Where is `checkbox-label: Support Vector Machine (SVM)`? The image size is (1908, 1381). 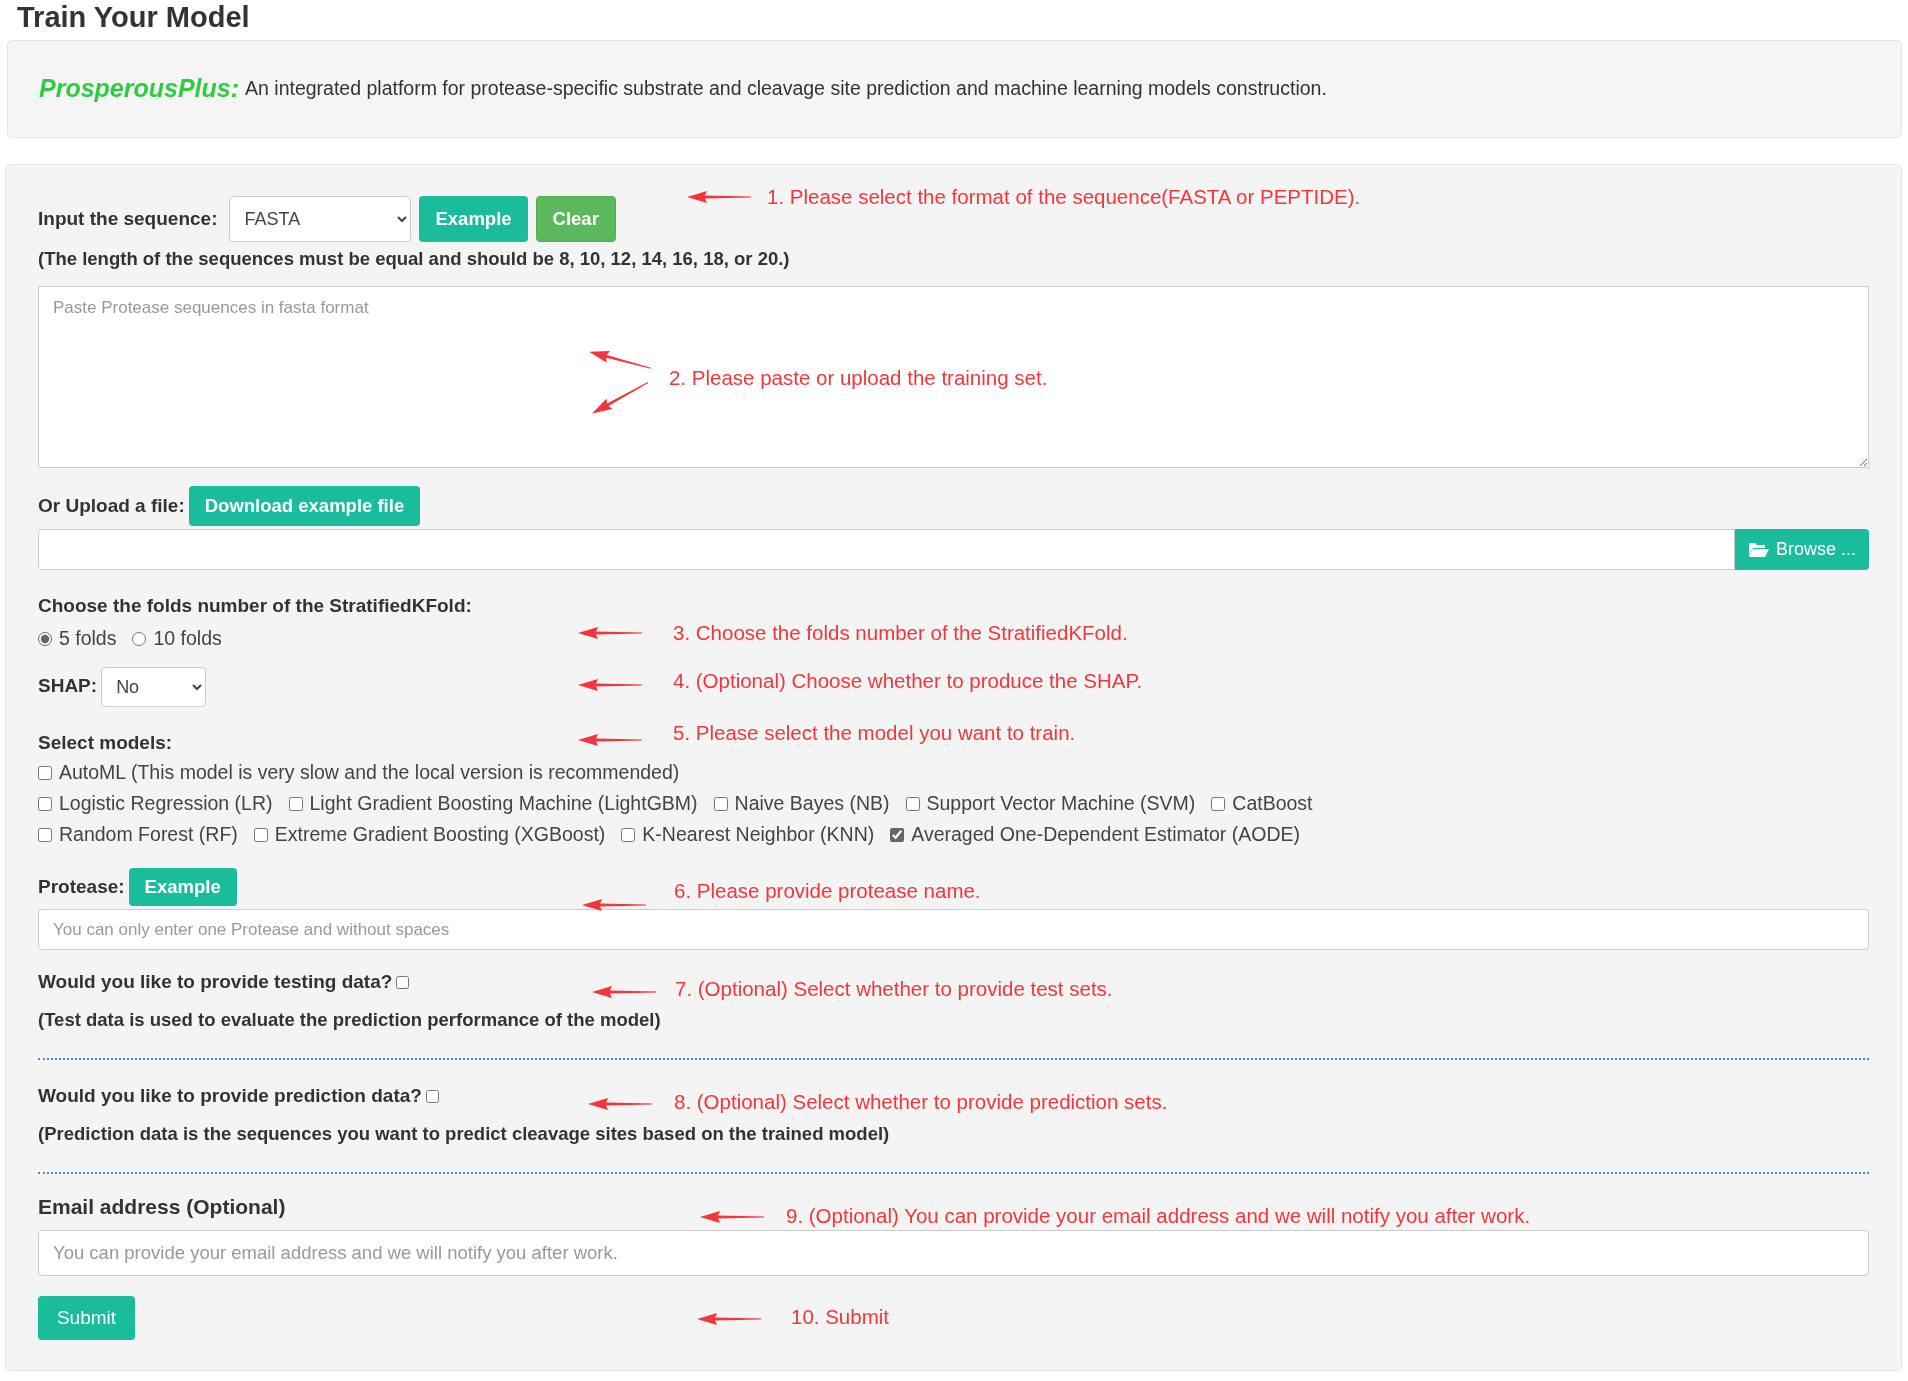
checkbox-label: Support Vector Machine (SVM) is located at coordinates (1061, 803).